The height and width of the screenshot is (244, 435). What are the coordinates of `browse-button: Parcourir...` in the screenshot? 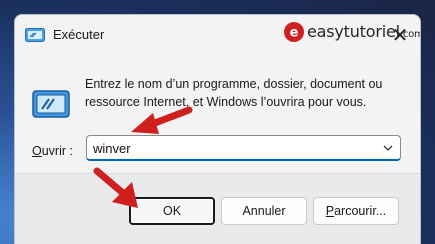 It's located at (356, 211).